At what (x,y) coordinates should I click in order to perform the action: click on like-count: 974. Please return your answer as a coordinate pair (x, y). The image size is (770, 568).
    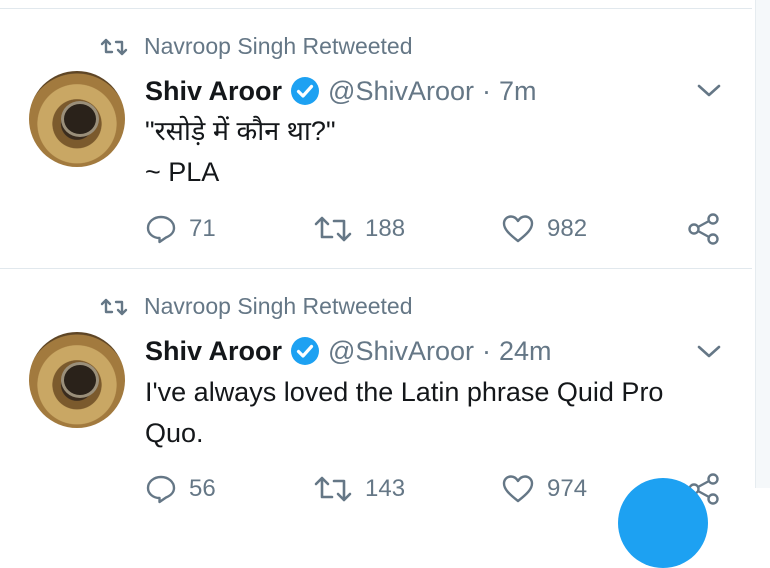
    Looking at the image, I should click on (567, 488).